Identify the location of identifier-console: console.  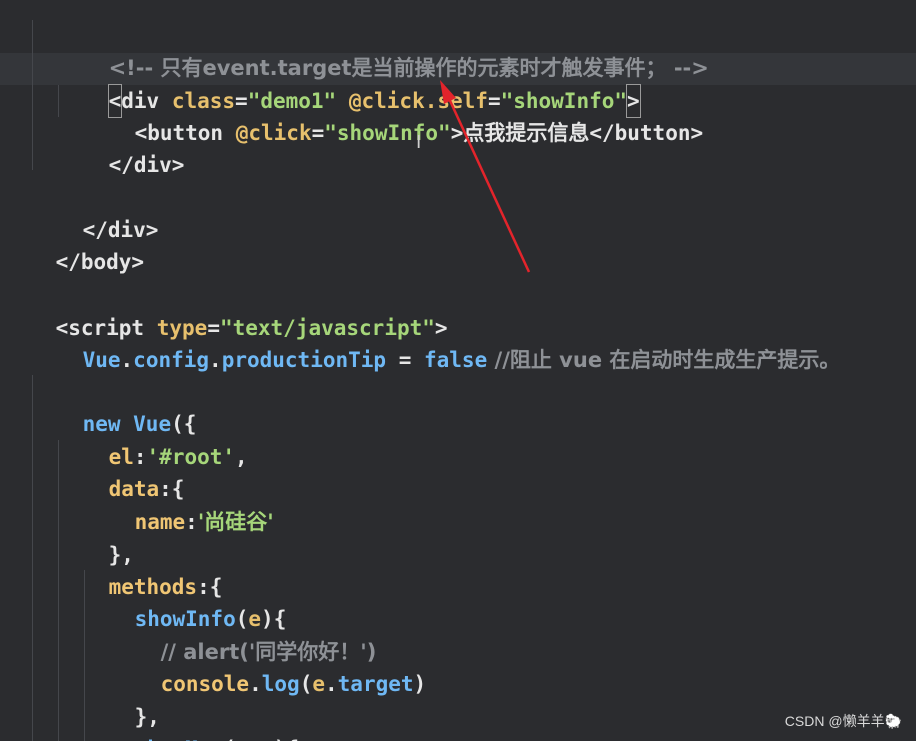
(205, 684).